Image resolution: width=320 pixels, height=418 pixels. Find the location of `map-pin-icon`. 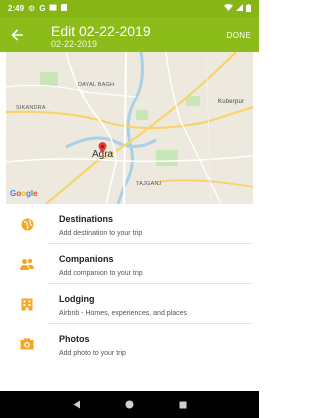

map-pin-icon is located at coordinates (102, 148).